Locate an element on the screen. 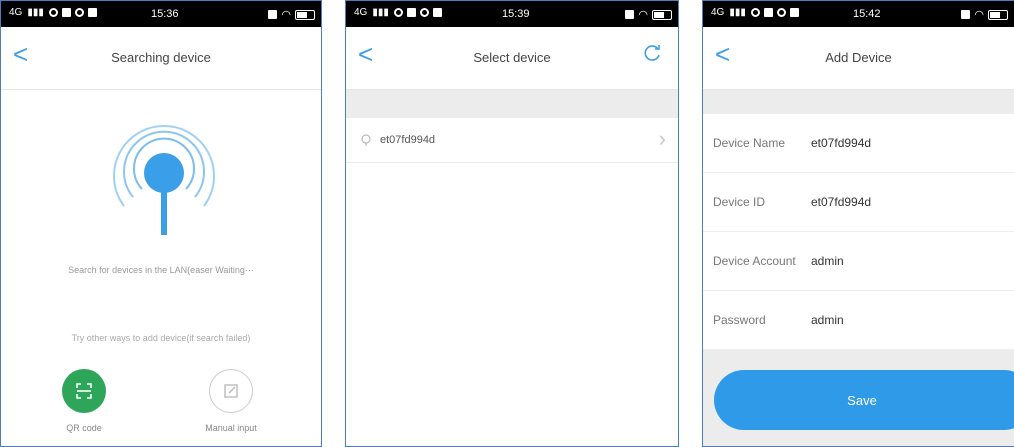 Image resolution: width=1014 pixels, height=447 pixels. qr-code-icon is located at coordinates (84, 391).